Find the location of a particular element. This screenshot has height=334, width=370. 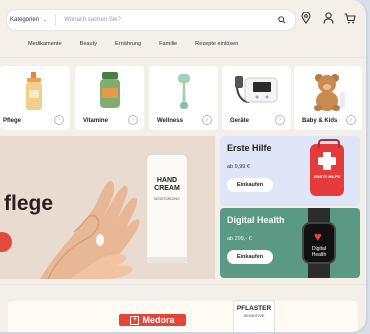

product-title: PFLASTER is located at coordinates (254, 308).